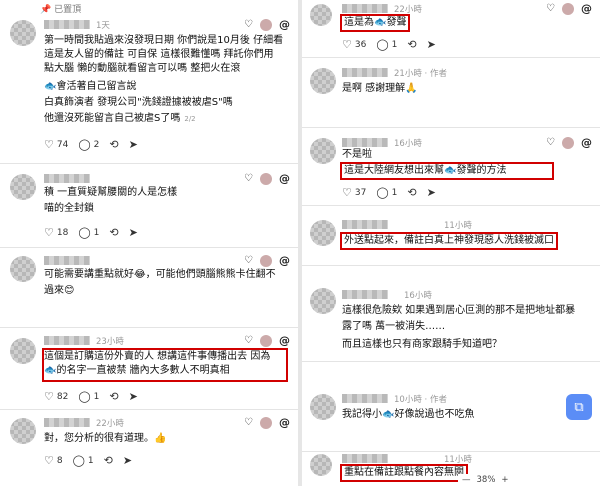 The image size is (600, 486). Describe the element at coordinates (149, 448) in the screenshot. I see `comment-post: 22小時 ♡ @ 對，您分析的很有道理。👍 ♡ 8 ◯ 1 ⟲ ➤` at that location.